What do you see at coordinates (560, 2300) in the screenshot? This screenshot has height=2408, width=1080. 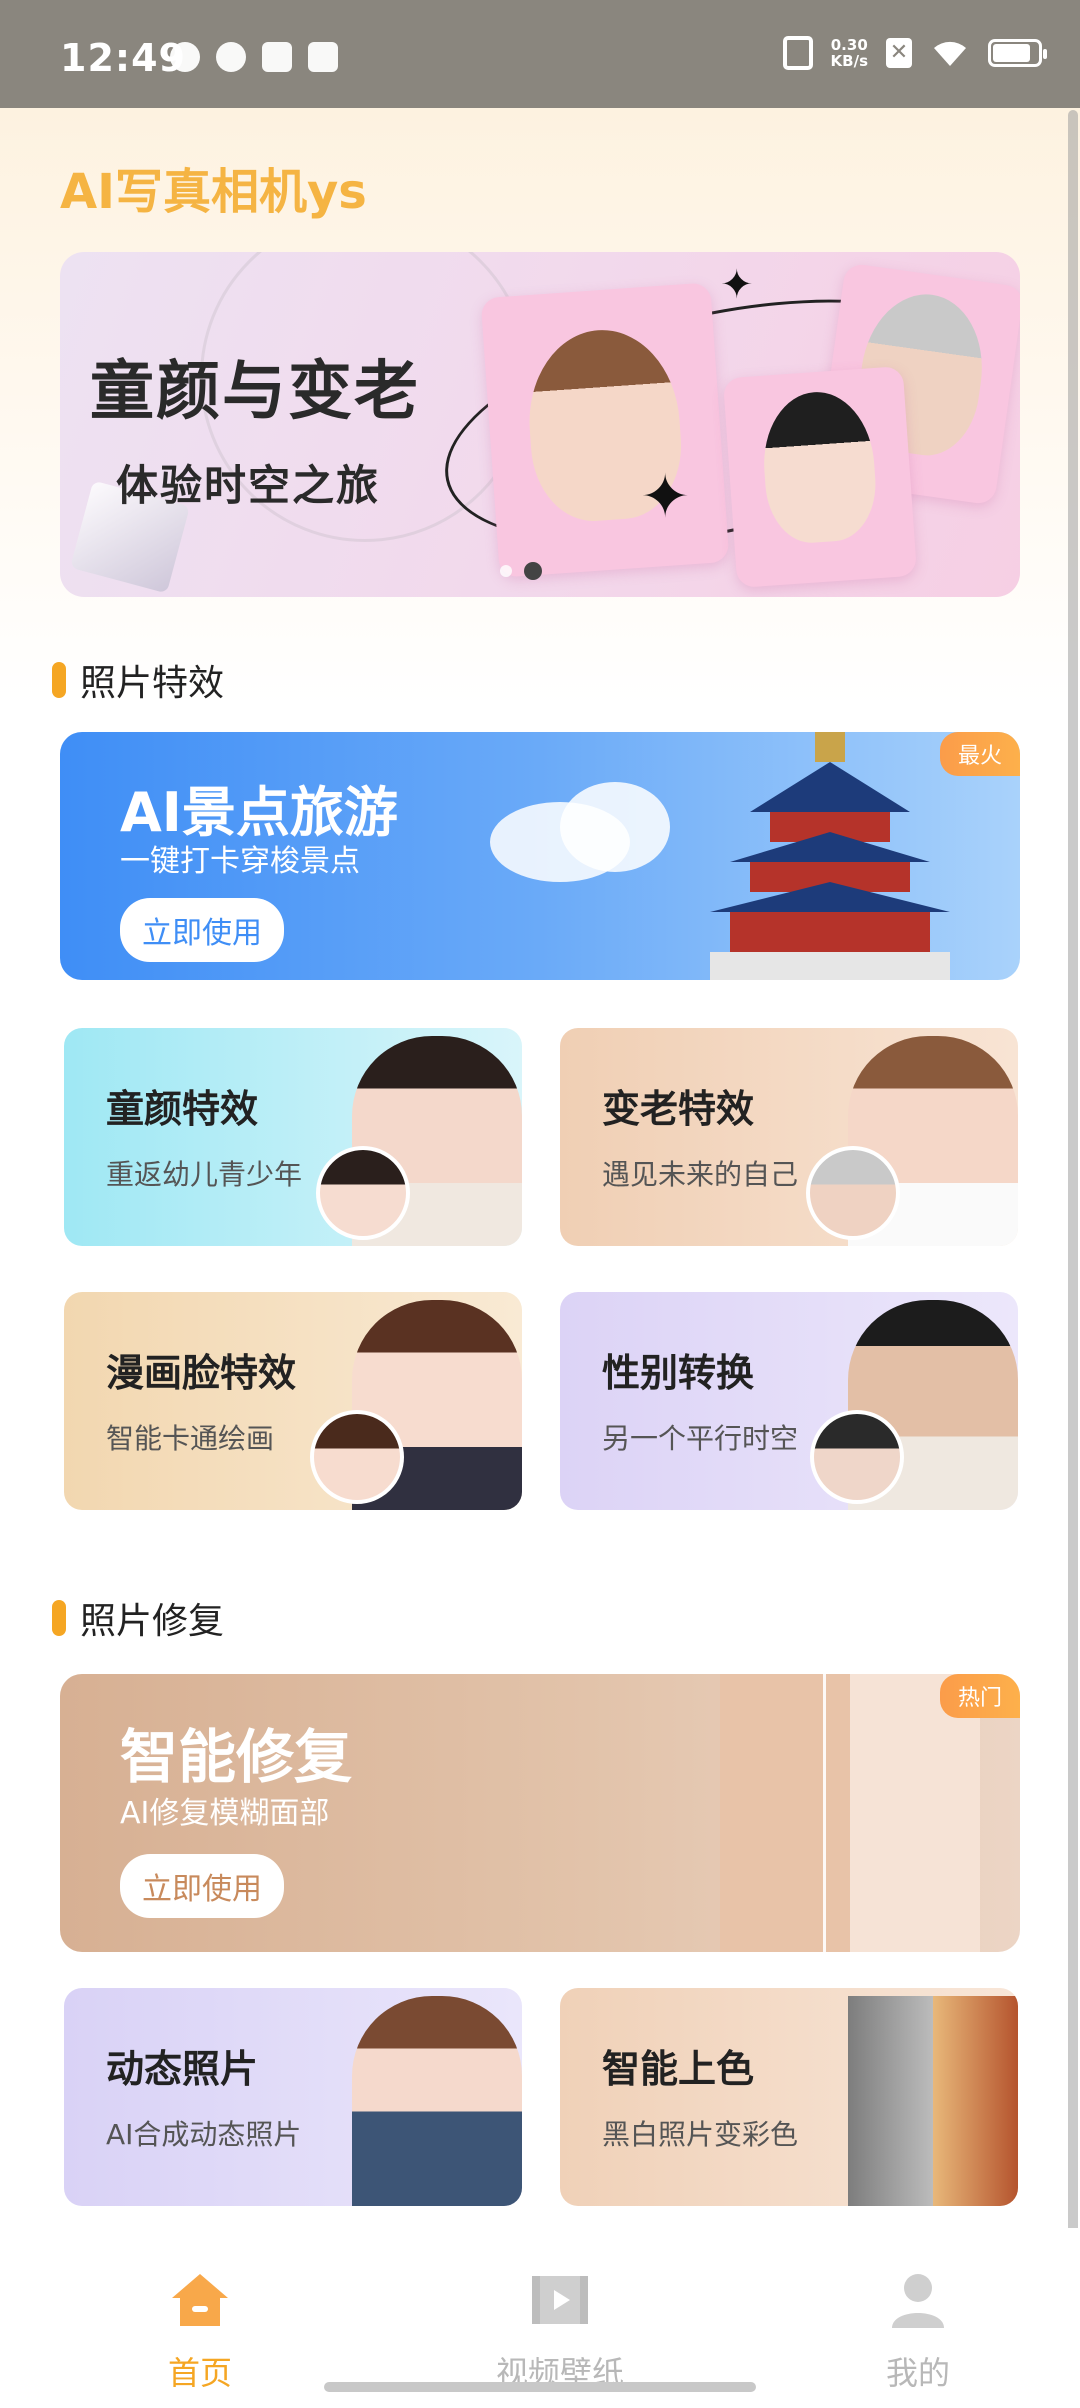 I see `video-icon` at bounding box center [560, 2300].